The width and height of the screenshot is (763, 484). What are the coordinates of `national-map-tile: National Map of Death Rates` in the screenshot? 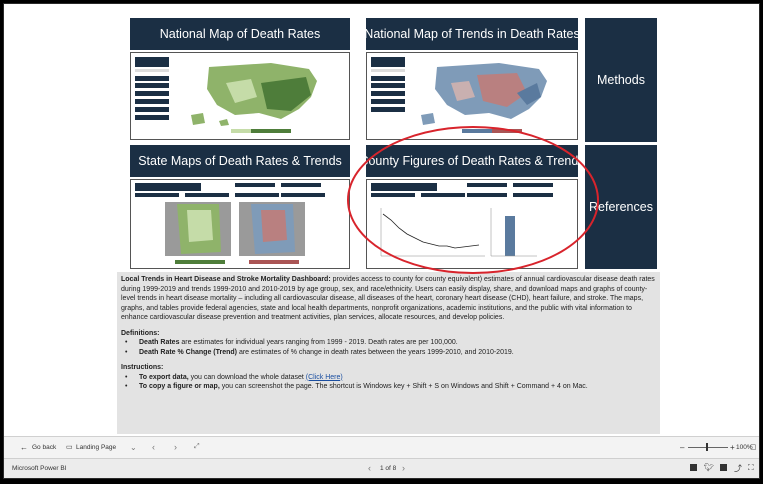 It's located at (240, 34).